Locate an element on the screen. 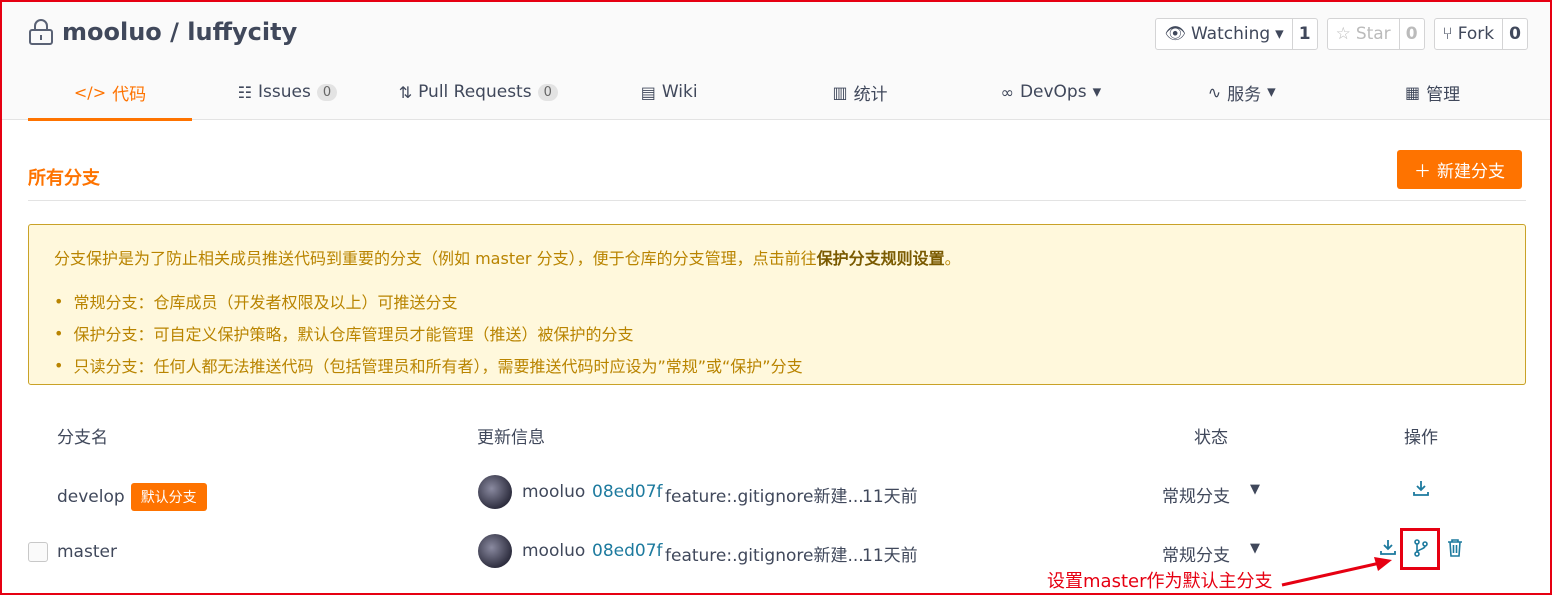  fork-icon: ⑂ is located at coordinates (1447, 34).